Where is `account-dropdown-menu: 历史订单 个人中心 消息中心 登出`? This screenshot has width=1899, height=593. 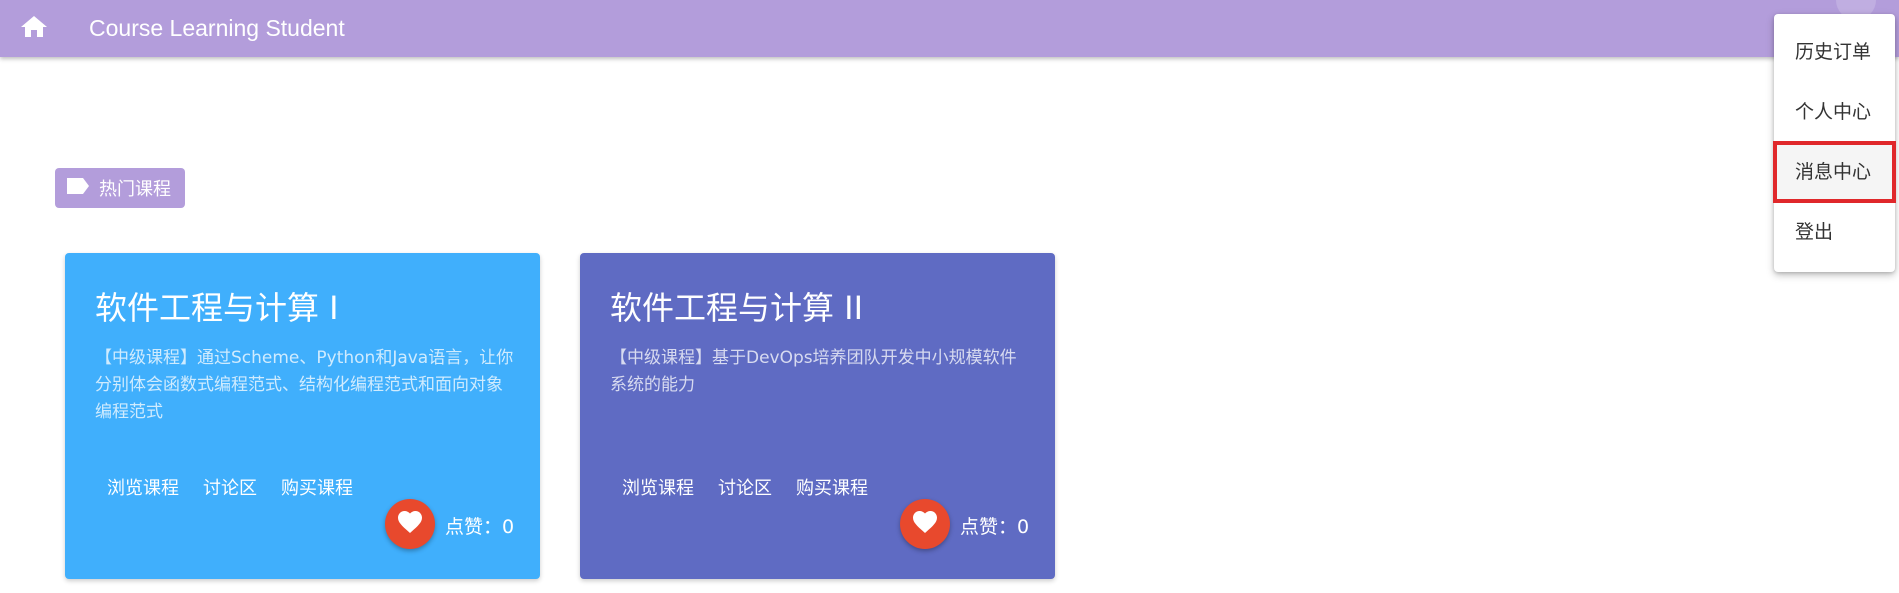
account-dropdown-menu: 历史订单 个人中心 消息中心 登出 is located at coordinates (1834, 143).